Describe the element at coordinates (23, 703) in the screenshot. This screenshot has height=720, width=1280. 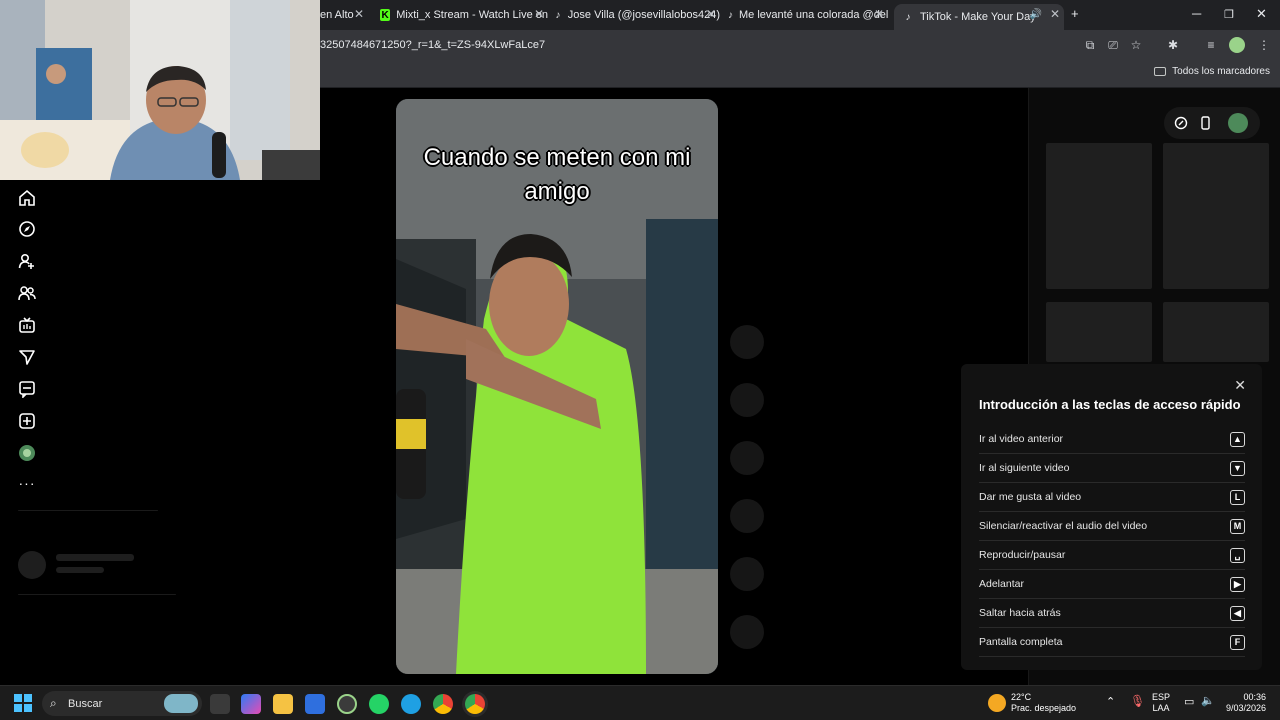
I see `windows-start-icon` at that location.